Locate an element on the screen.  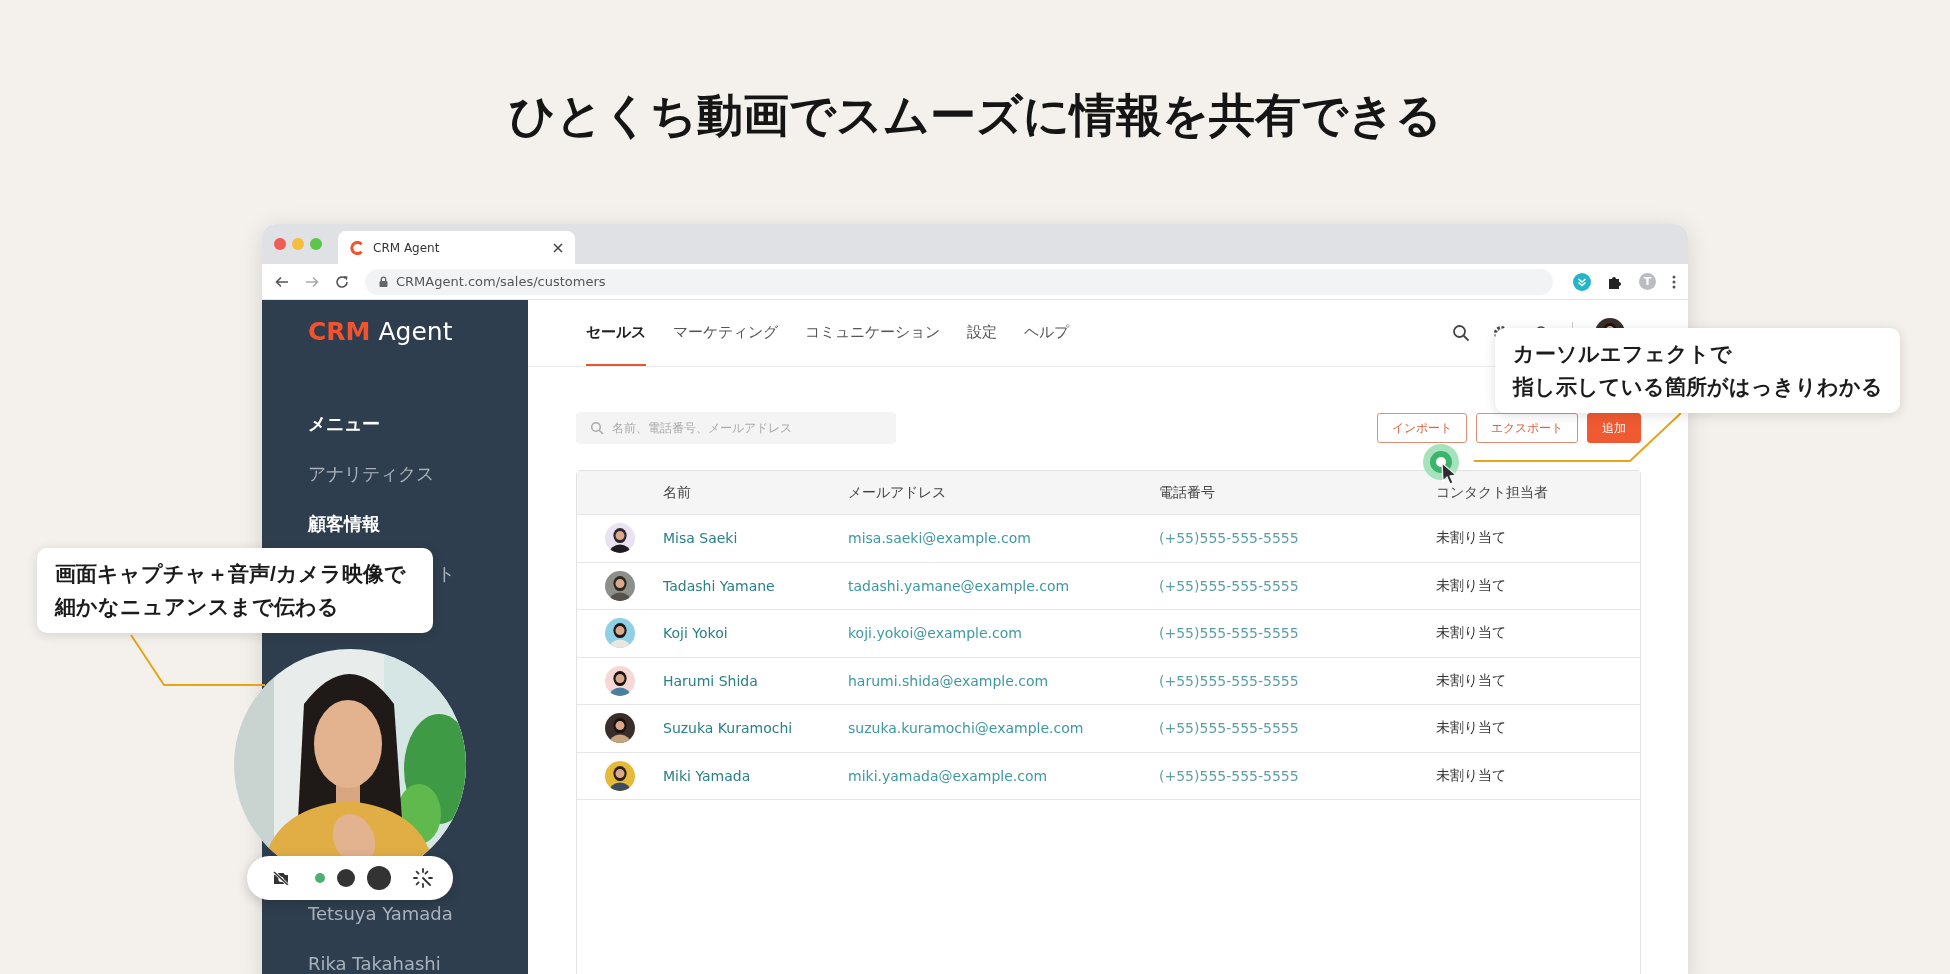
window-controls-icon is located at coordinates (298, 244).